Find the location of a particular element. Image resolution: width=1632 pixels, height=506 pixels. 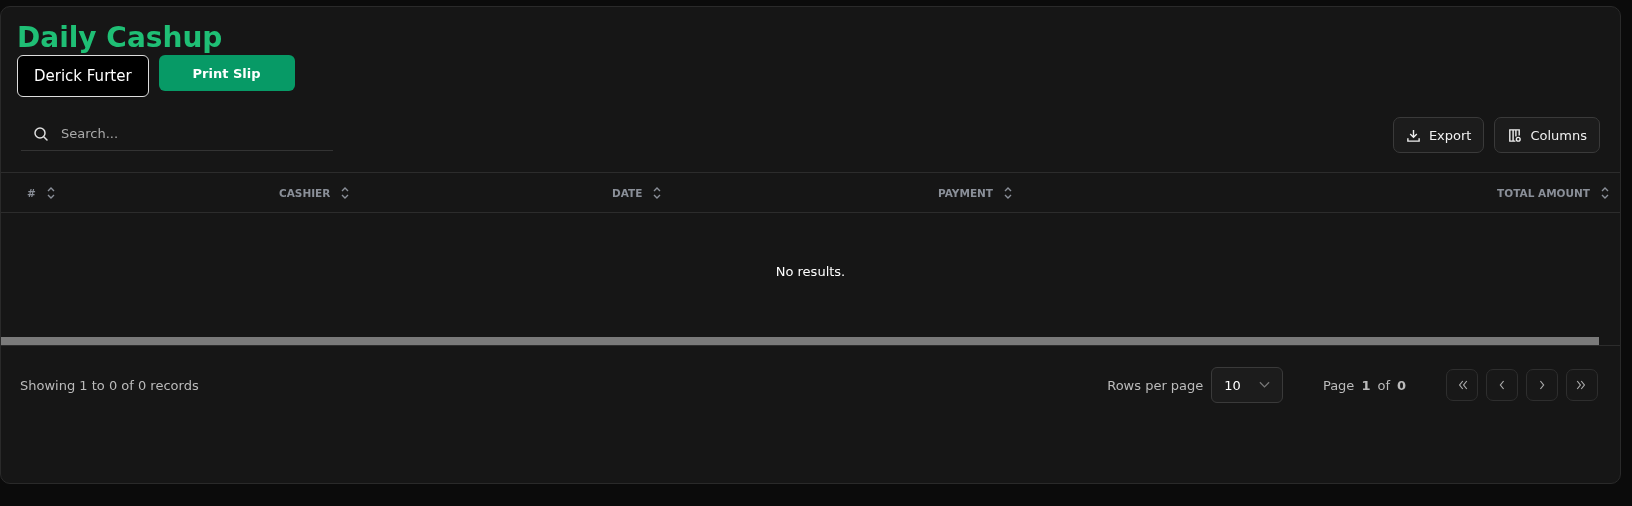

scrollbar is located at coordinates (800, 341).